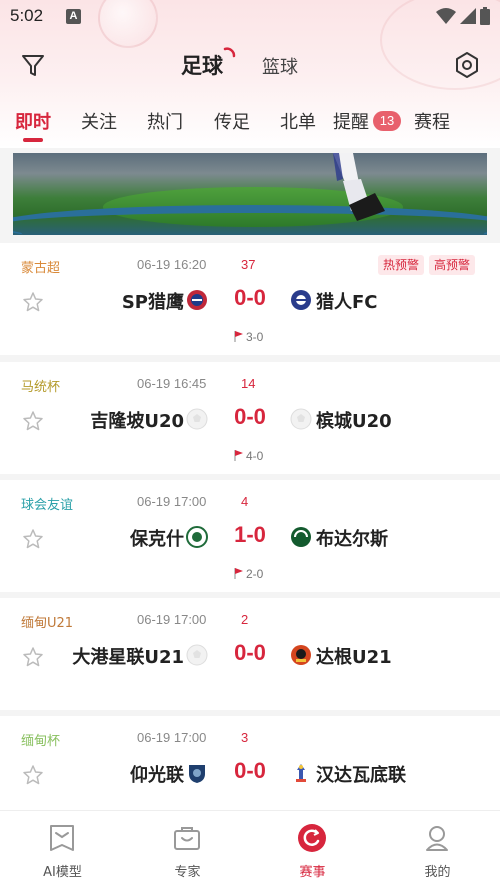 The image size is (500, 888). I want to click on match-minute: 3, so click(245, 737).